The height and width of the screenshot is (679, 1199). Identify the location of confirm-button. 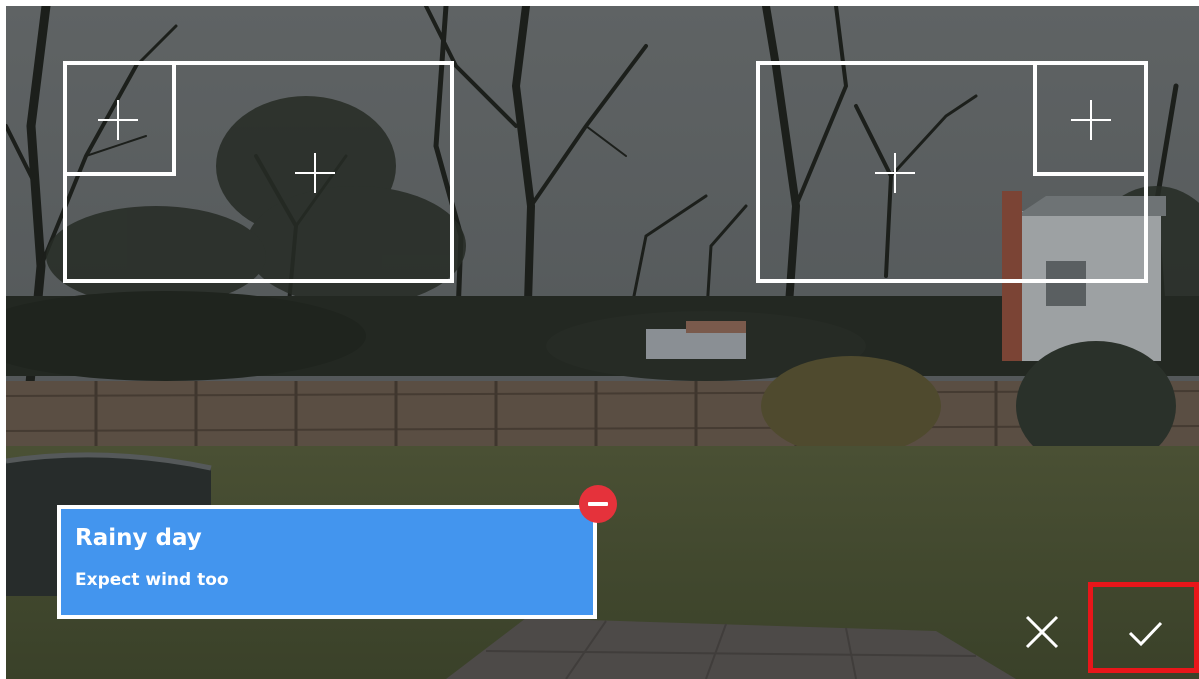
(1143, 627).